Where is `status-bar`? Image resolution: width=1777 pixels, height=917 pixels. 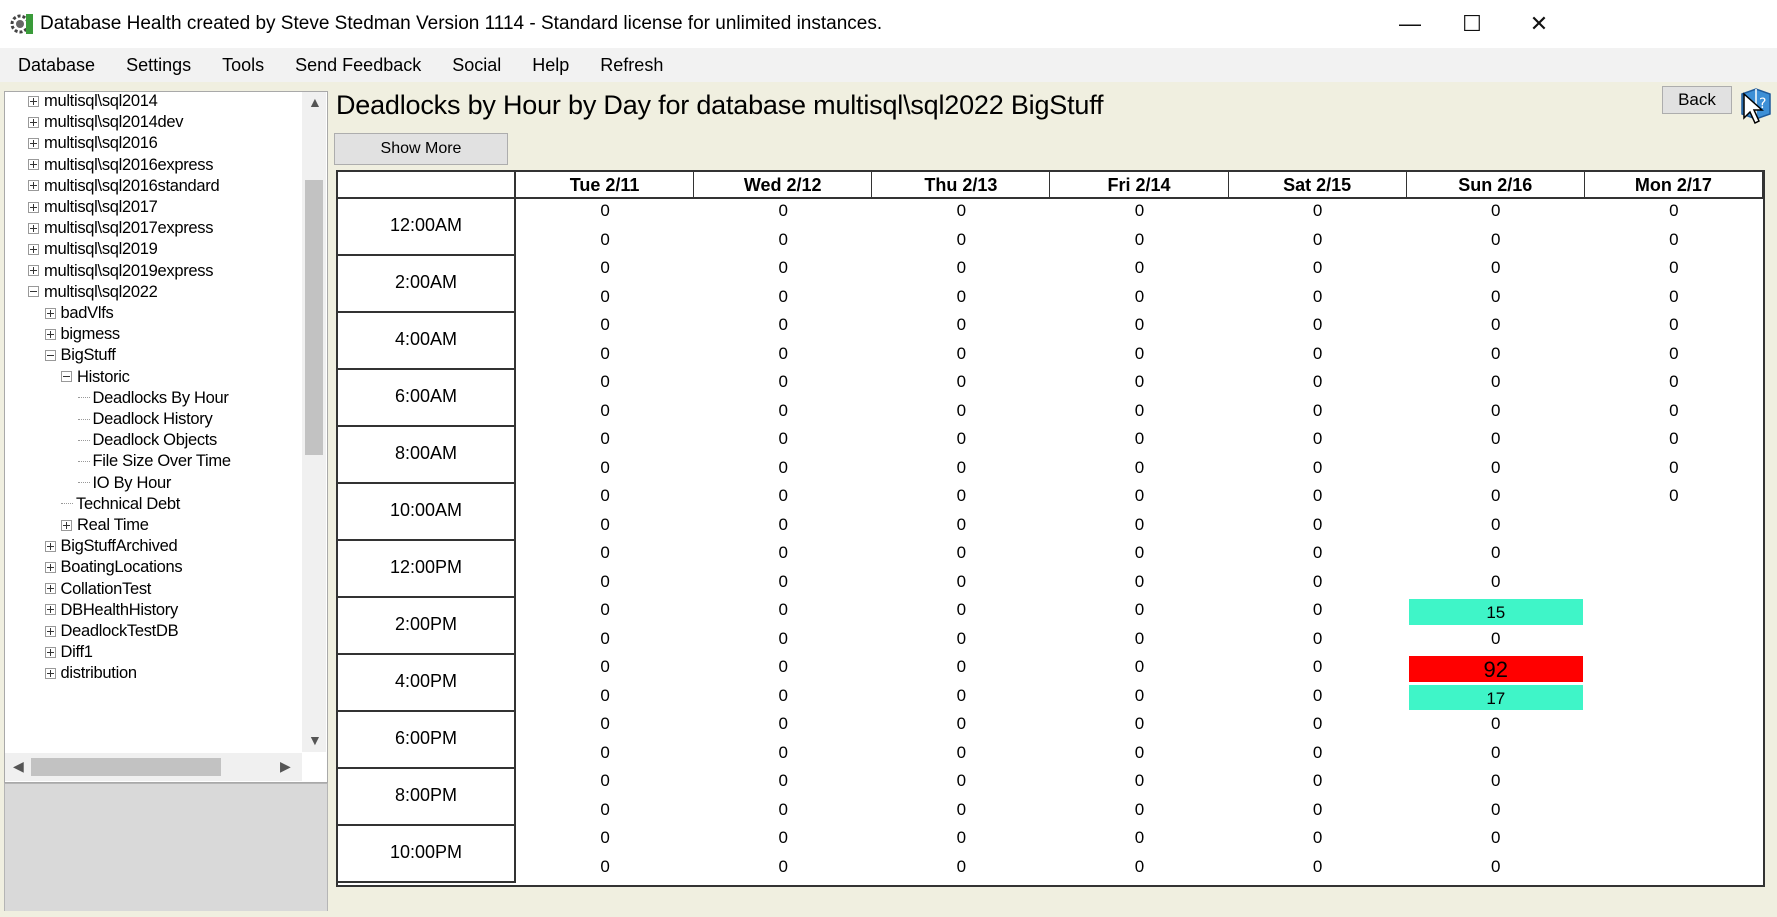
status-bar is located at coordinates (888, 914).